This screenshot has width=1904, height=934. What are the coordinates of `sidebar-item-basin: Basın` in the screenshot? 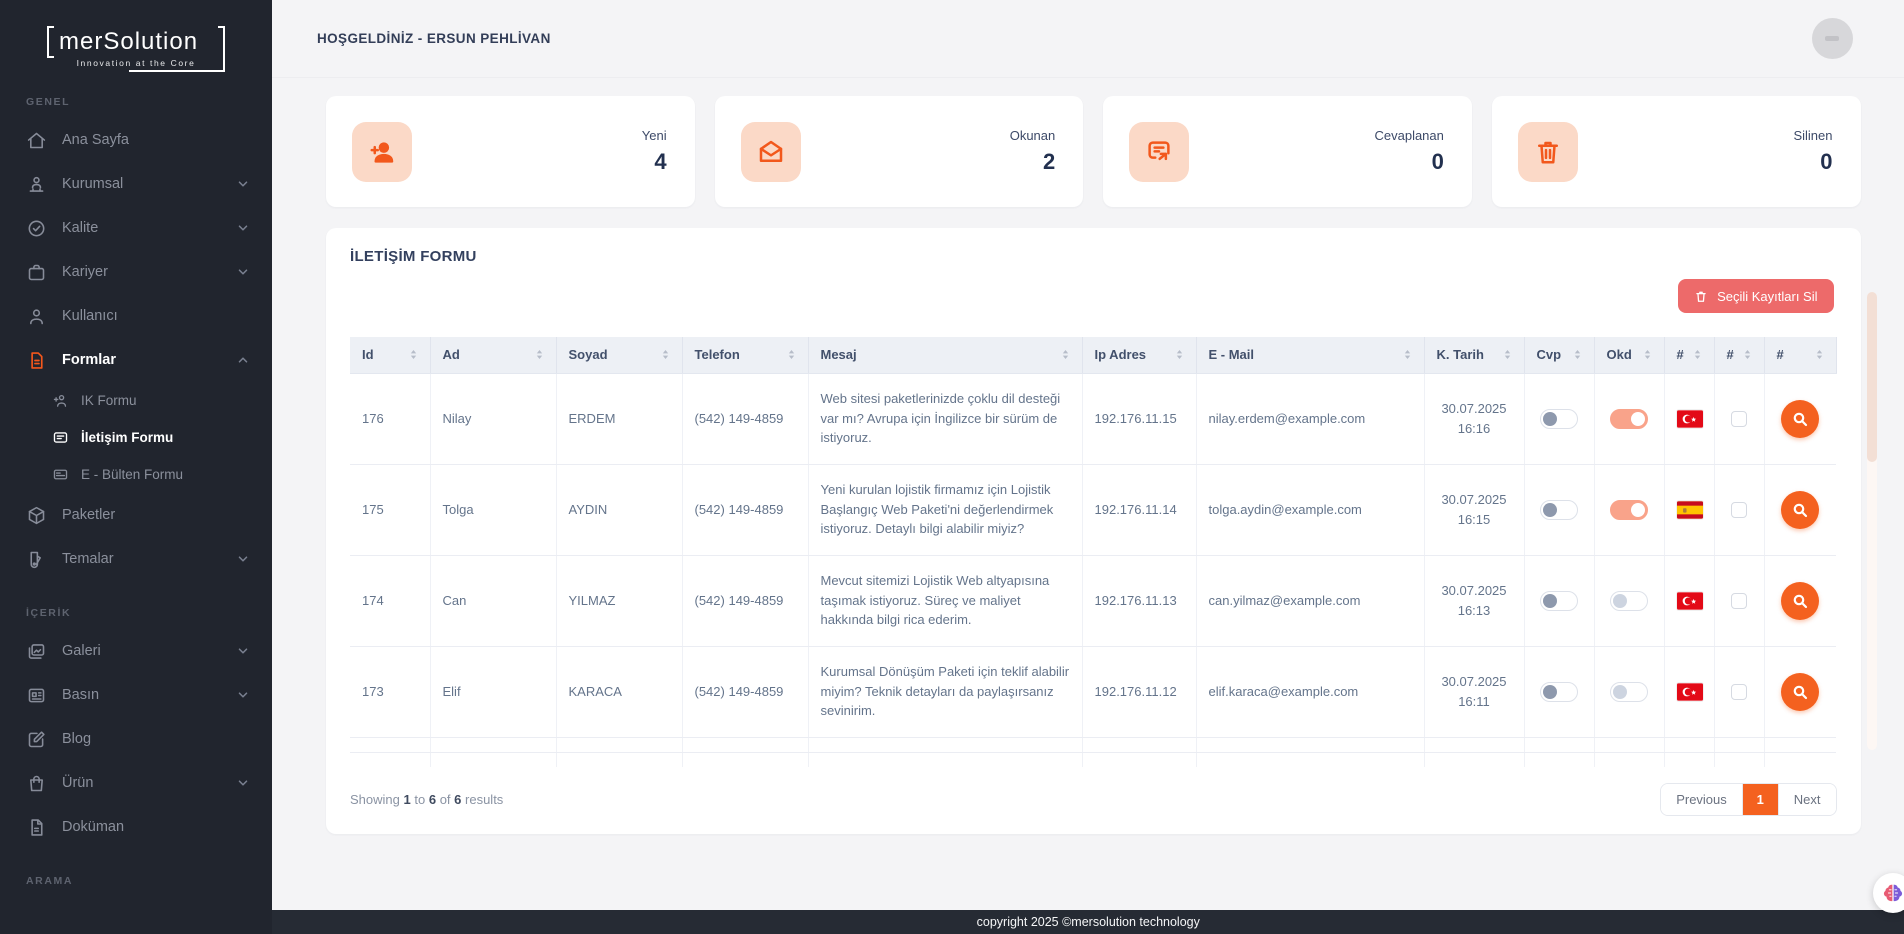 It's located at (136, 695).